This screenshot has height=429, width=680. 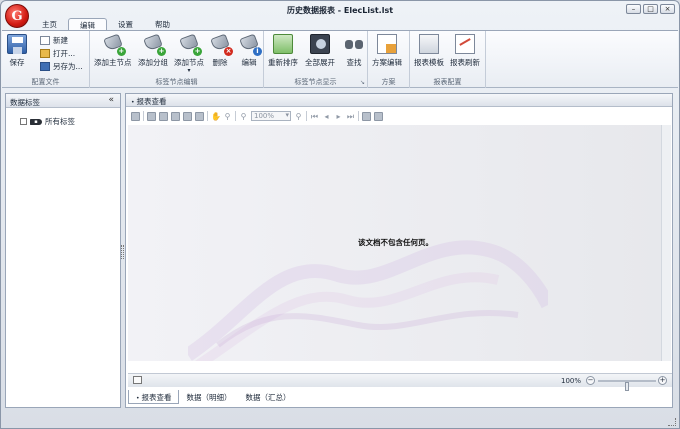 I want to click on expand-all-button: 全部展开, so click(x=320, y=51).